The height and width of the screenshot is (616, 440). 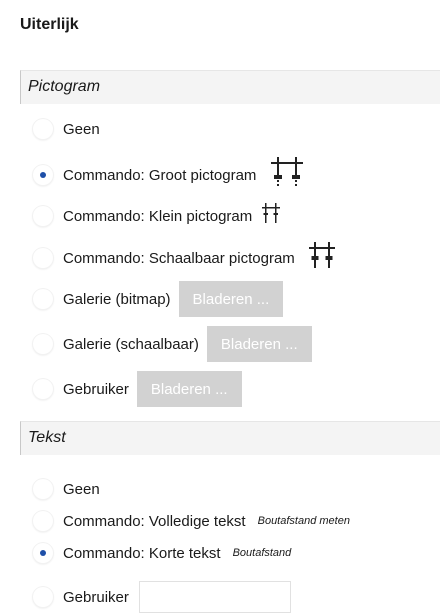 I want to click on radio-pictogram-schaalbaar: Commando: Schaalbaar pictogram, so click(x=184, y=258).